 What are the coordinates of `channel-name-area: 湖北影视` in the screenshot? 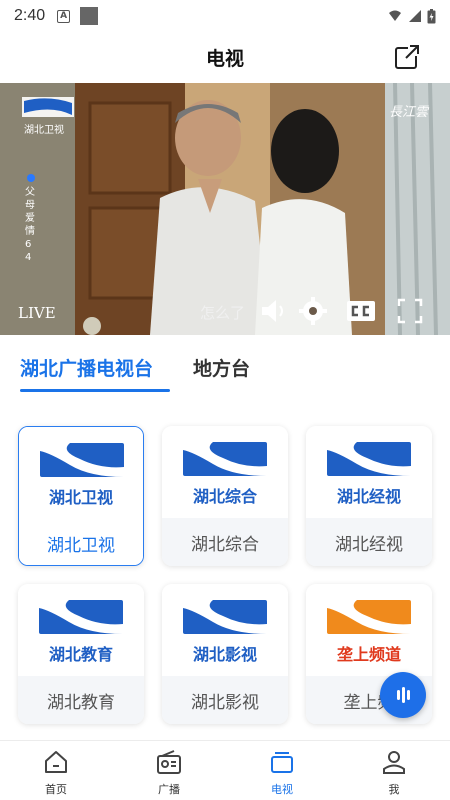 It's located at (225, 700).